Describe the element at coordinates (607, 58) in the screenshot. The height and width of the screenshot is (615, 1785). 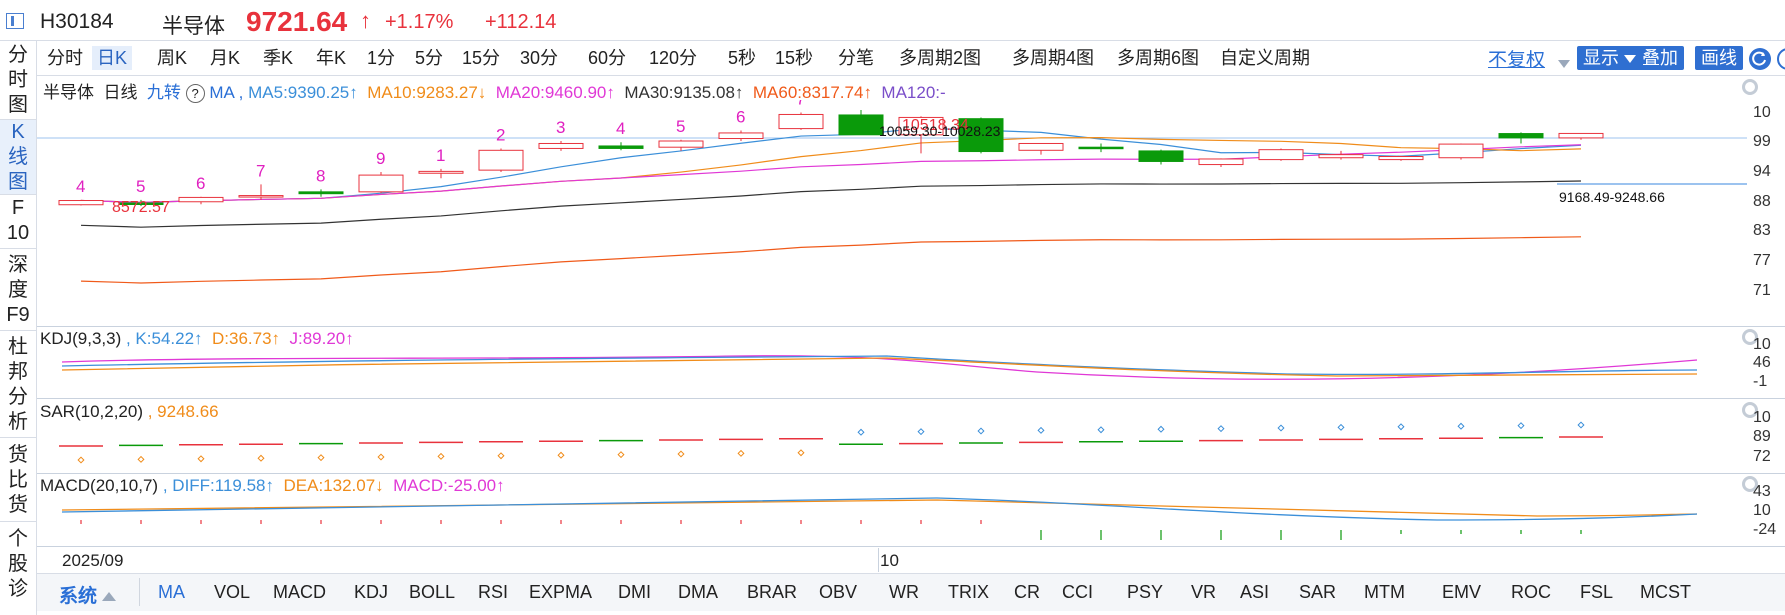
I see `tab-60min: 60分` at that location.